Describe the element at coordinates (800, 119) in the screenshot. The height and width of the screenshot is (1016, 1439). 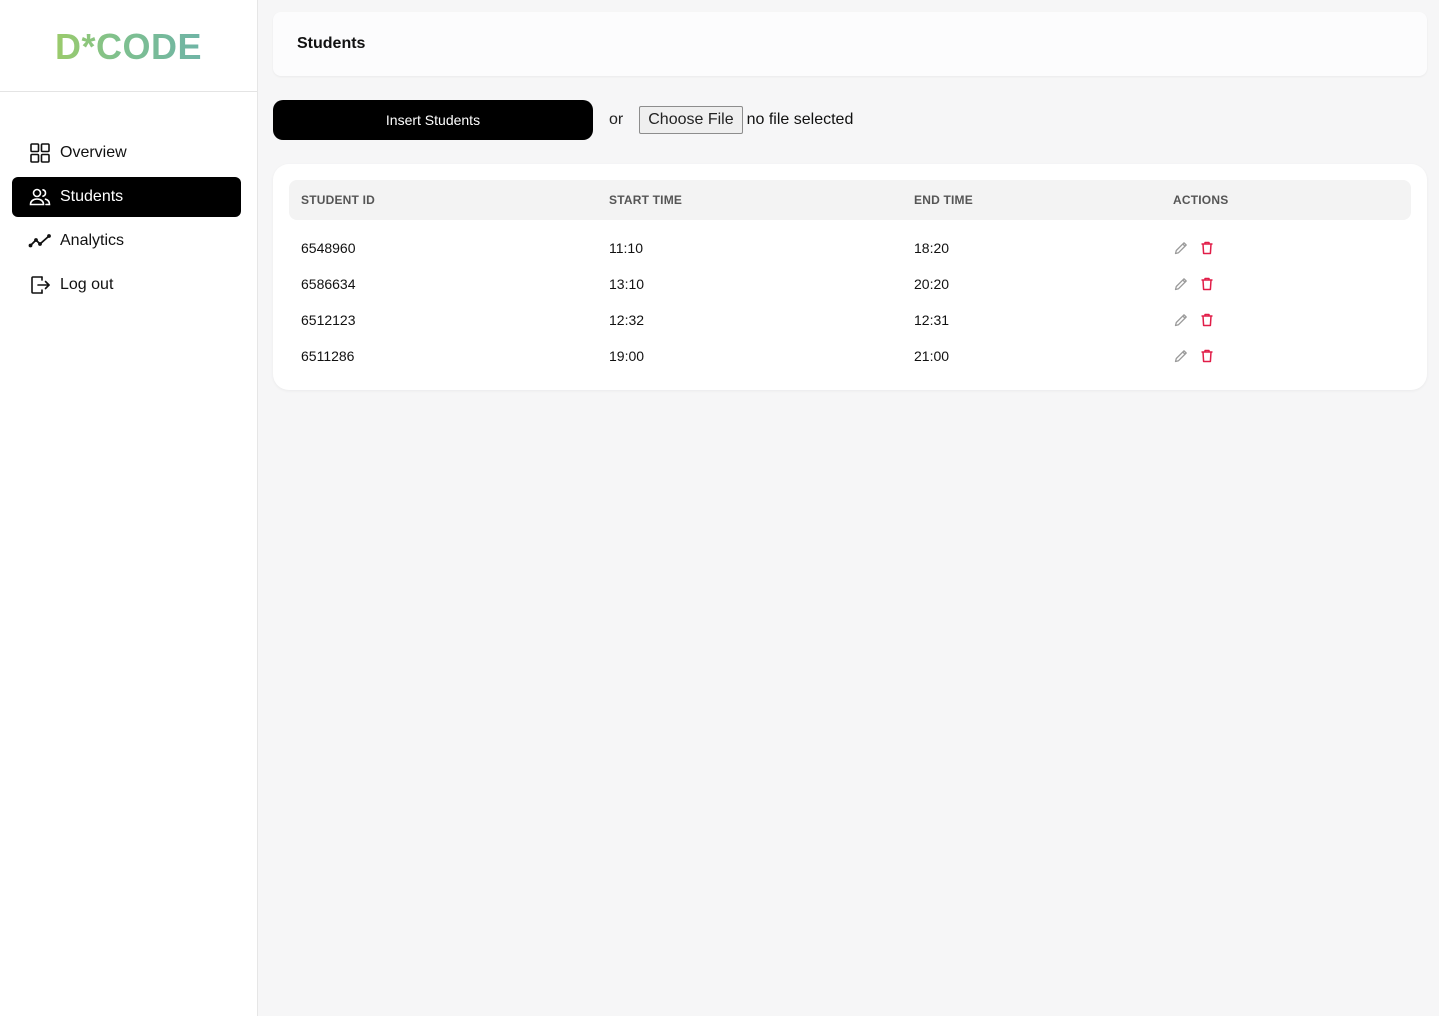
I see `file-status-text: no file selected` at that location.